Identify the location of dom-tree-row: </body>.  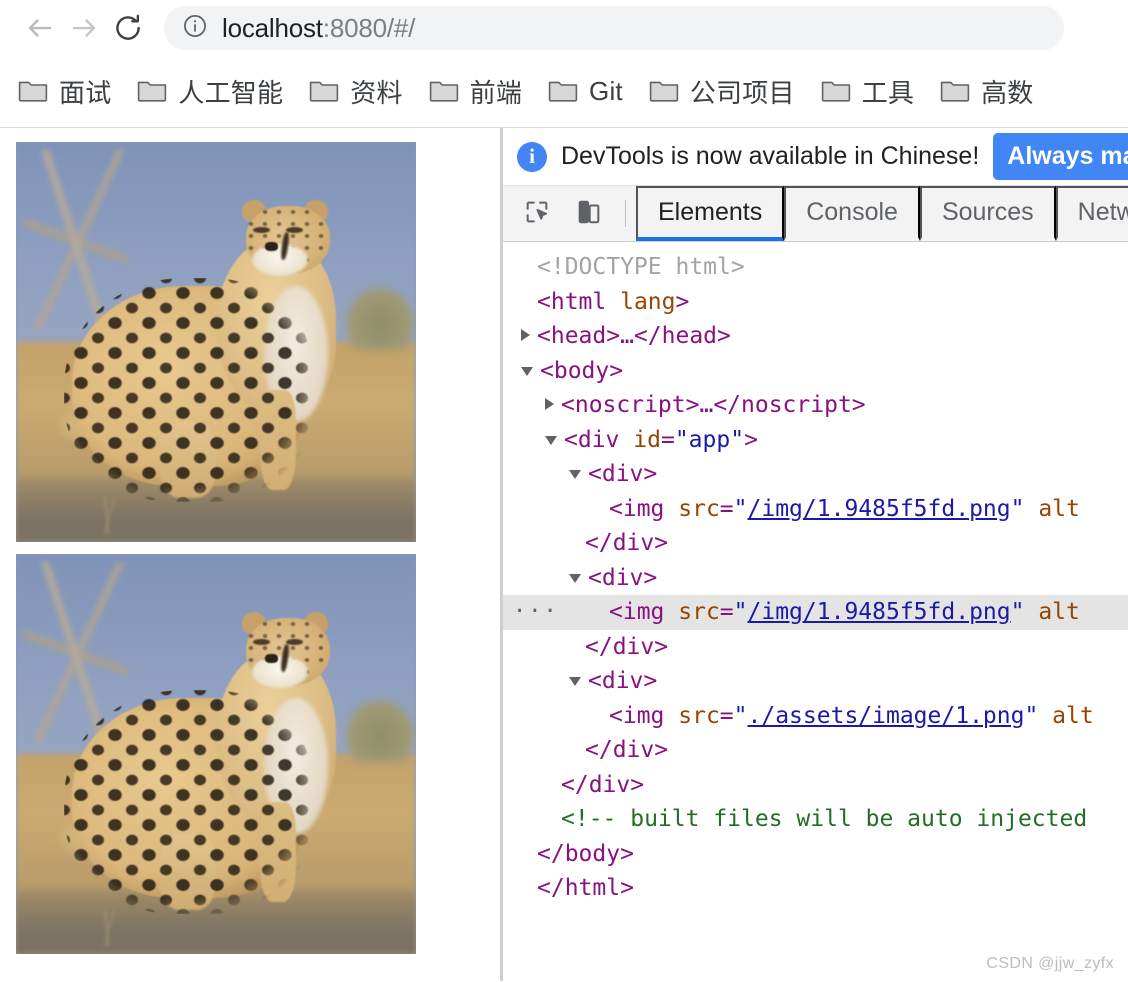
(815, 854).